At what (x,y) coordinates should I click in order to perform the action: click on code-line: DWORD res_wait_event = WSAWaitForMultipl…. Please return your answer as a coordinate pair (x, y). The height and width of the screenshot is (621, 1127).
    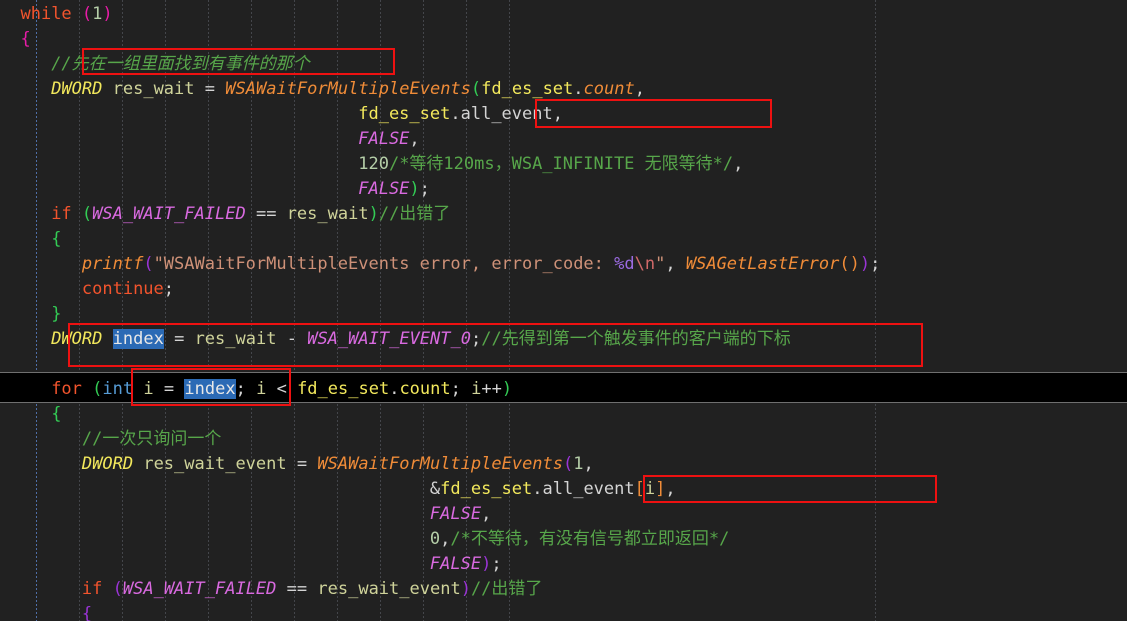
    Looking at the image, I should click on (563, 464).